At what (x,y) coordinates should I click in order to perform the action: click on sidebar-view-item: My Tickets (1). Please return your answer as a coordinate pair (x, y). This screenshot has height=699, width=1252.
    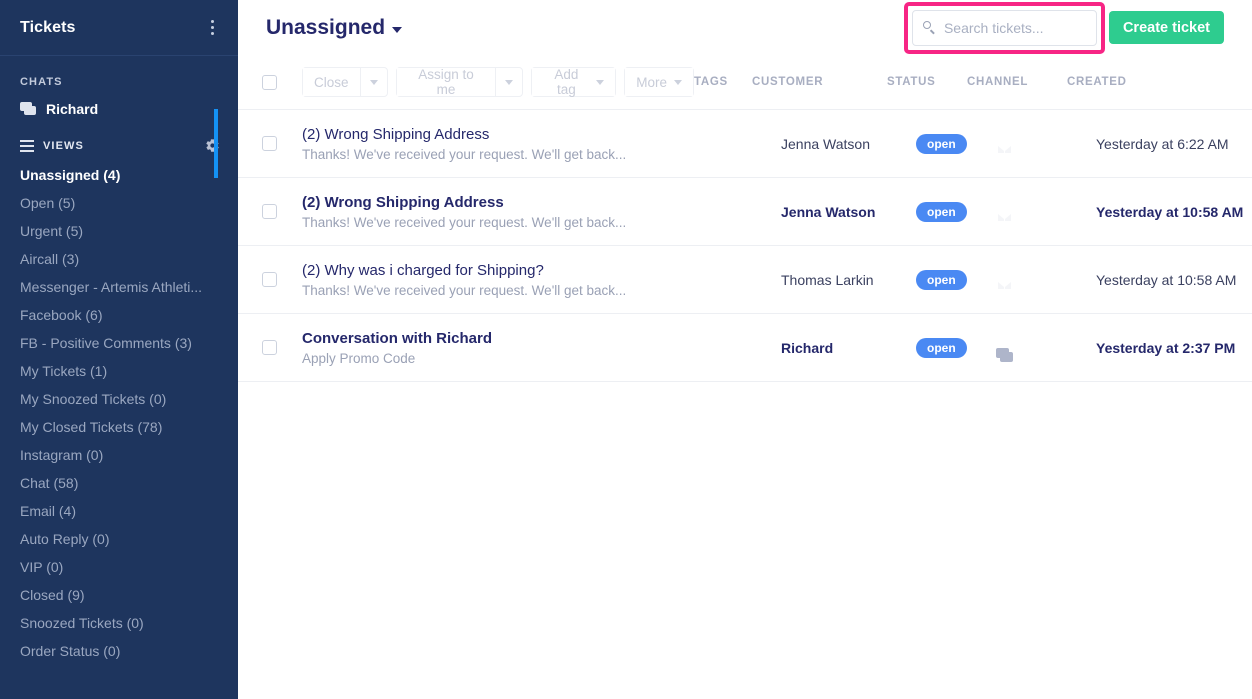
    Looking at the image, I should click on (119, 371).